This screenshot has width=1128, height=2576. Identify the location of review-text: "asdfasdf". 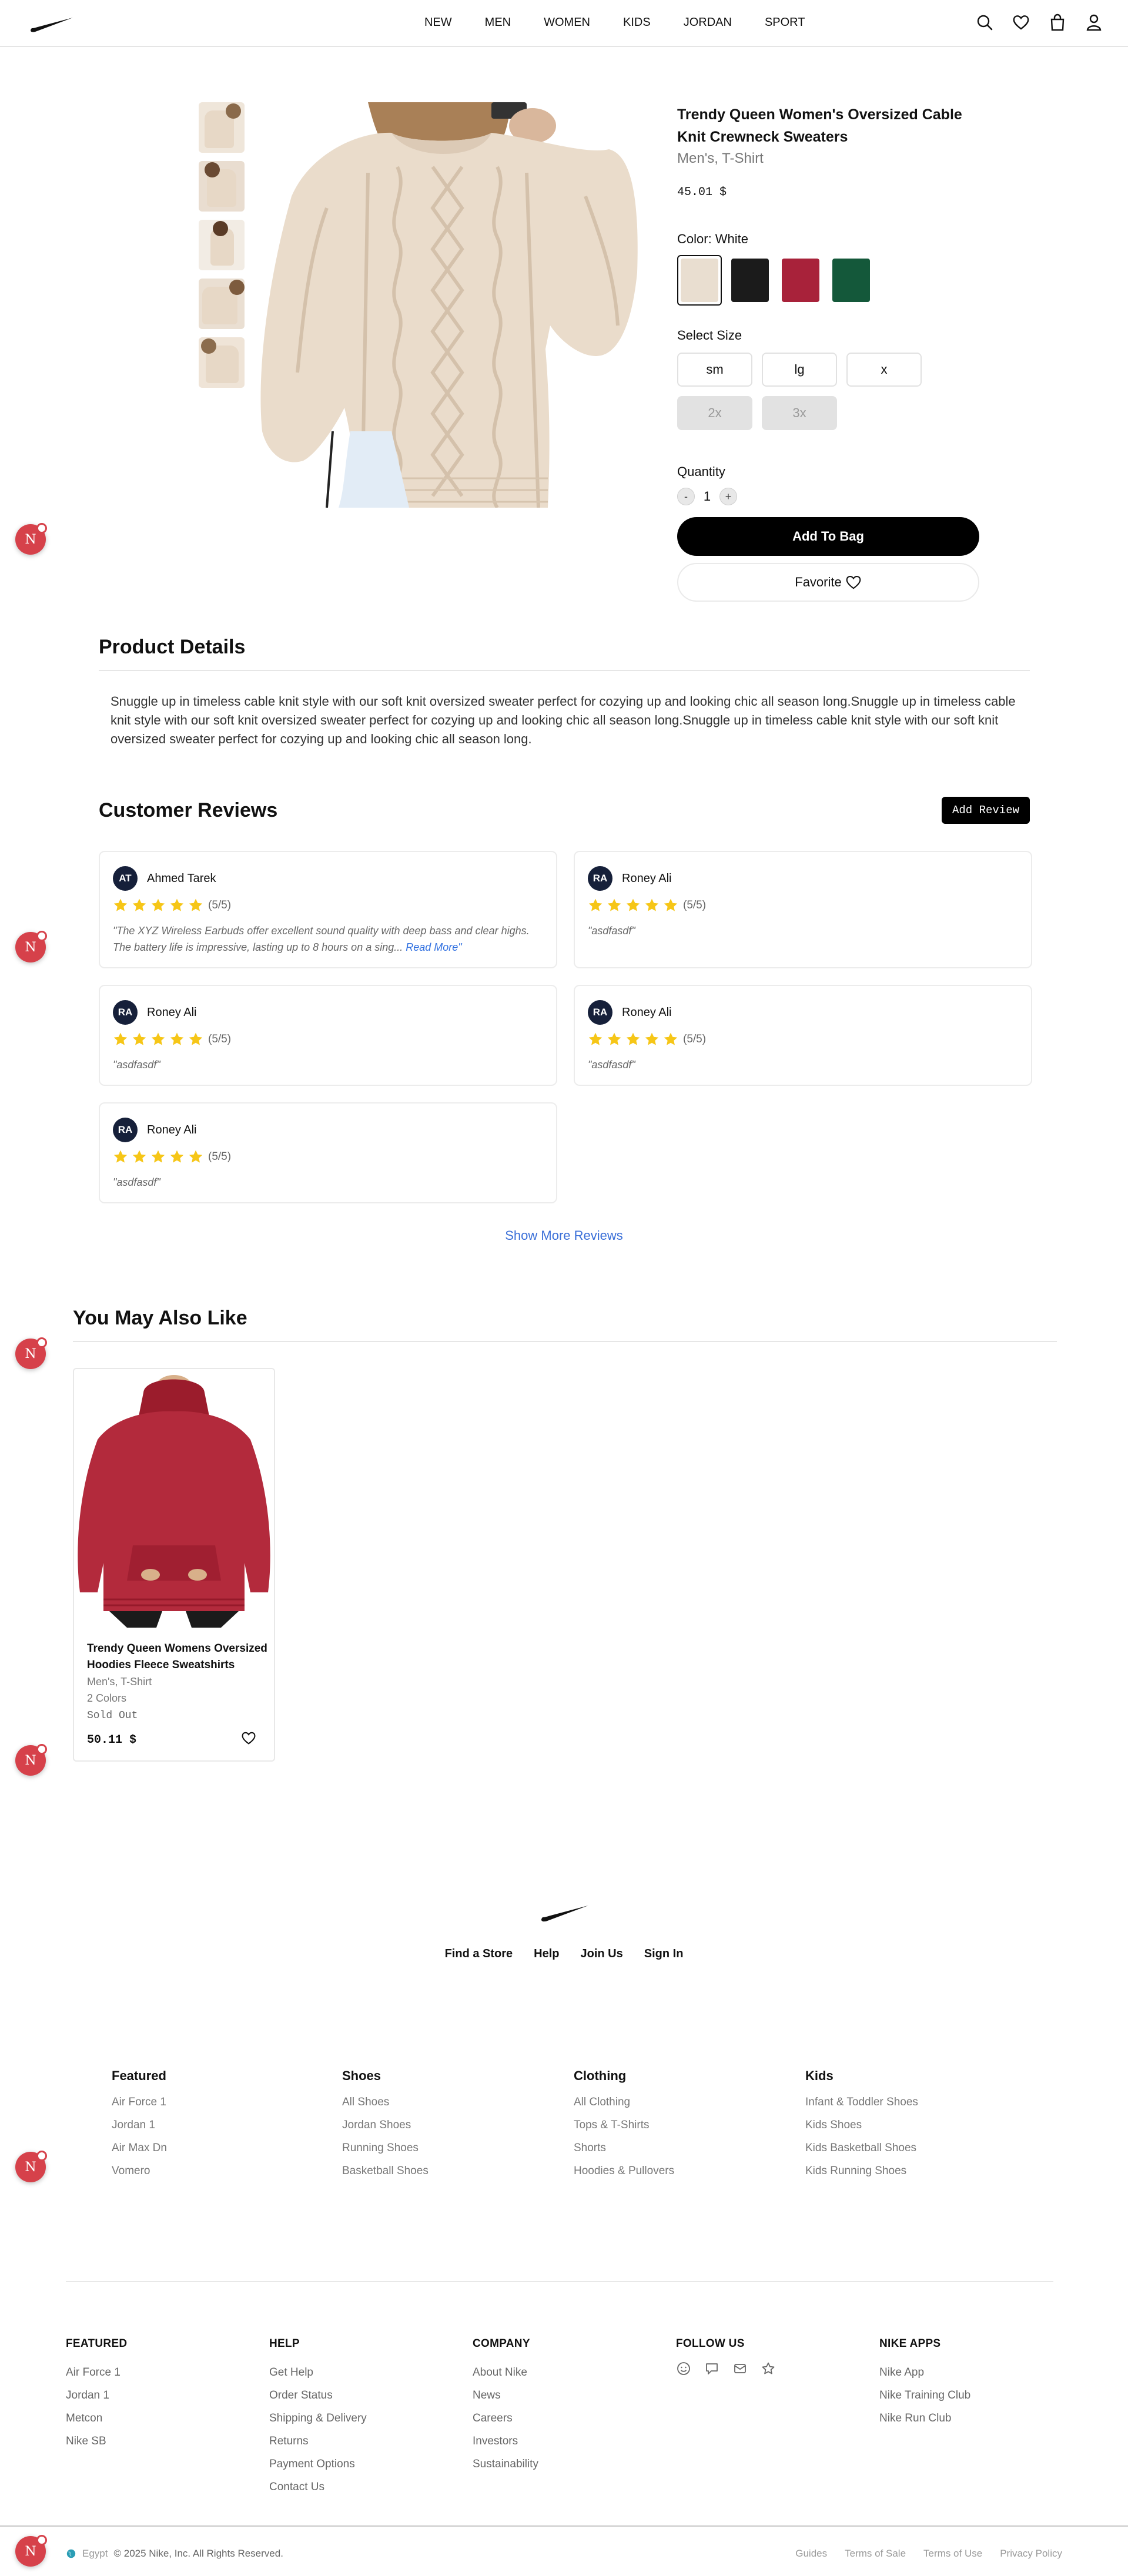
(611, 931).